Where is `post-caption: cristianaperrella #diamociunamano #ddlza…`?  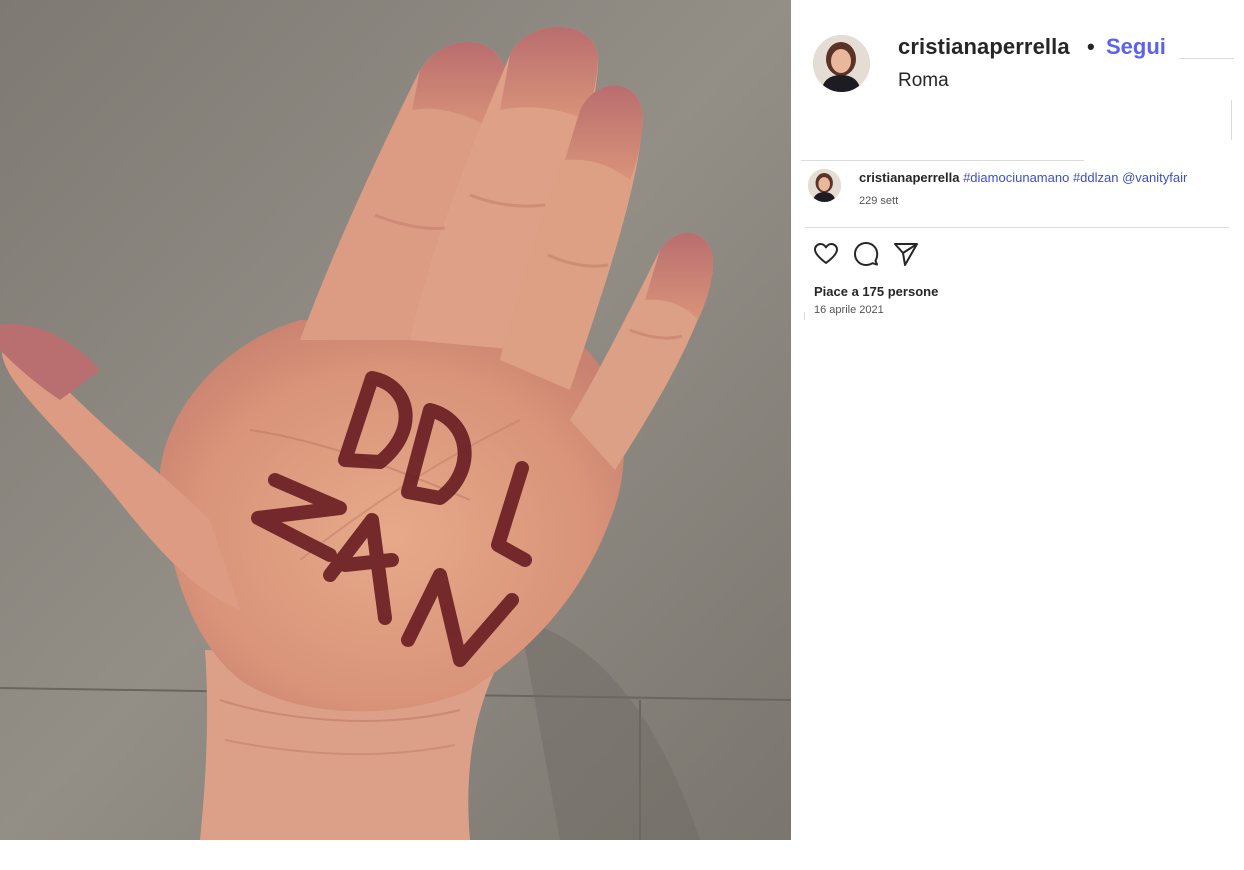
post-caption: cristianaperrella #diamociunamano #ddlza… is located at coordinates (1023, 177).